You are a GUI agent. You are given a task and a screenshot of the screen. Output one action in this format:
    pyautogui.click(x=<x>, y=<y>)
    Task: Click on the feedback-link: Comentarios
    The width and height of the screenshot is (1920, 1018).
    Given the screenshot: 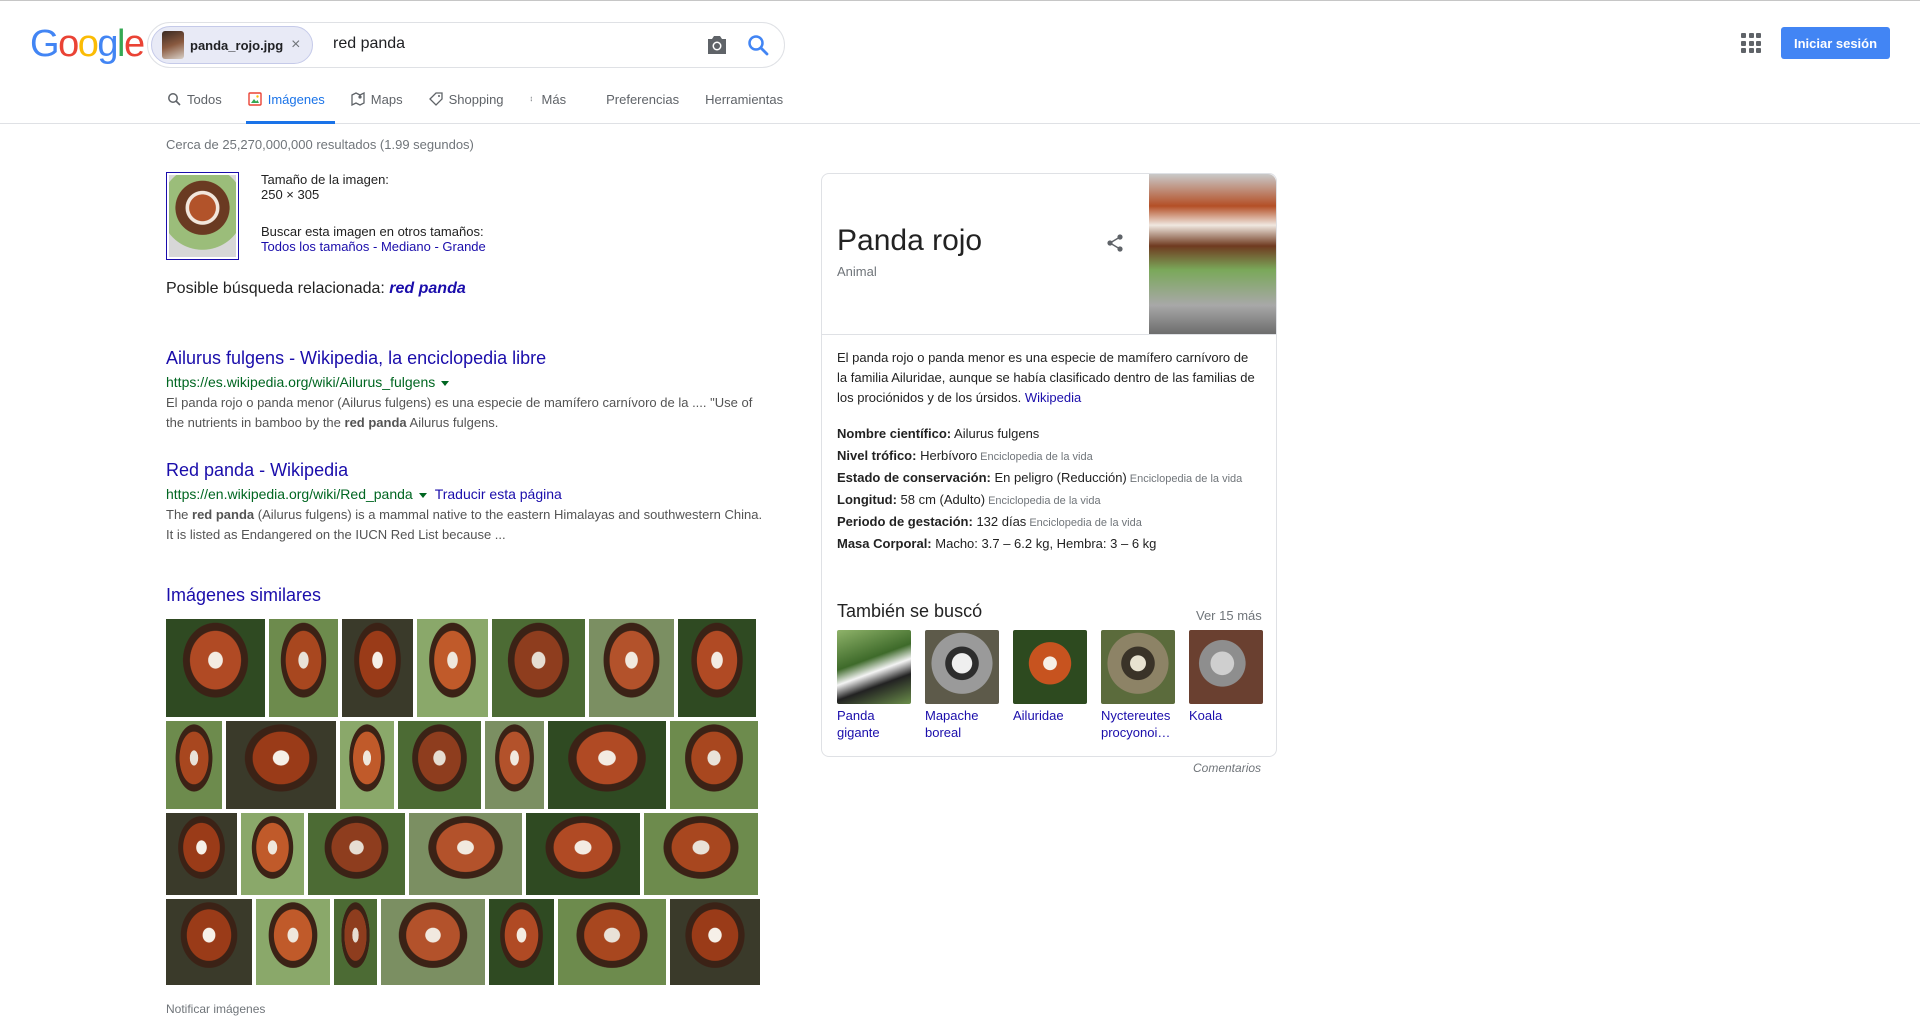 What is the action you would take?
    pyautogui.click(x=1227, y=768)
    